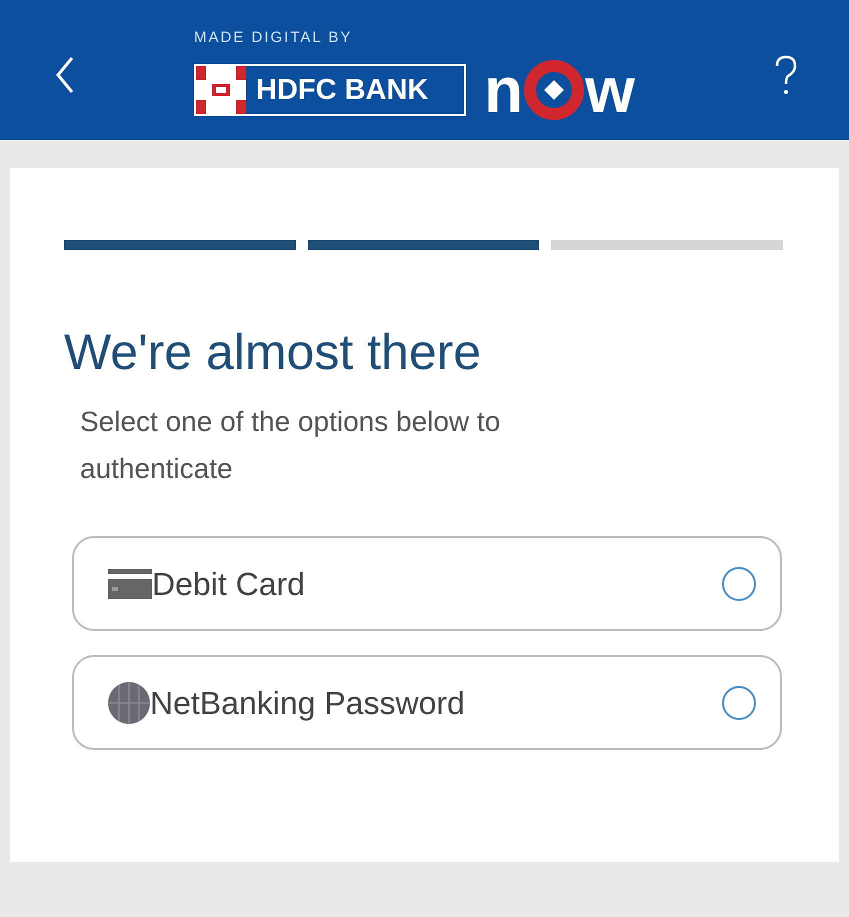 The width and height of the screenshot is (849, 917). I want to click on option-label: NetBanking Password, so click(308, 703).